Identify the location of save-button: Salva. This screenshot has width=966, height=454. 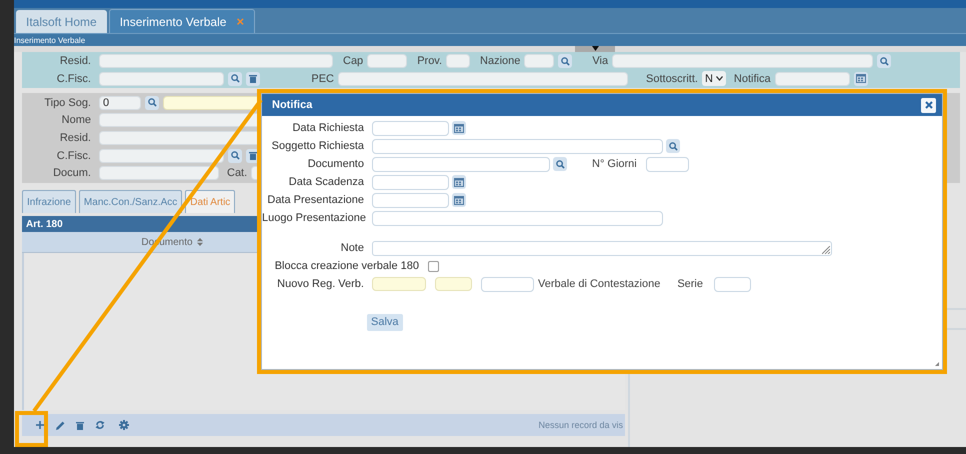
(385, 322).